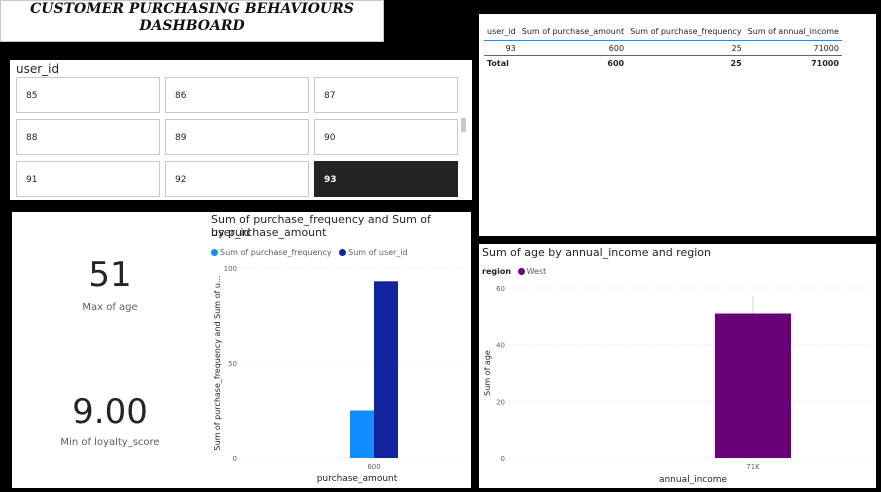  Describe the element at coordinates (501, 62) in the screenshot. I see `table-total-cell: Total` at that location.